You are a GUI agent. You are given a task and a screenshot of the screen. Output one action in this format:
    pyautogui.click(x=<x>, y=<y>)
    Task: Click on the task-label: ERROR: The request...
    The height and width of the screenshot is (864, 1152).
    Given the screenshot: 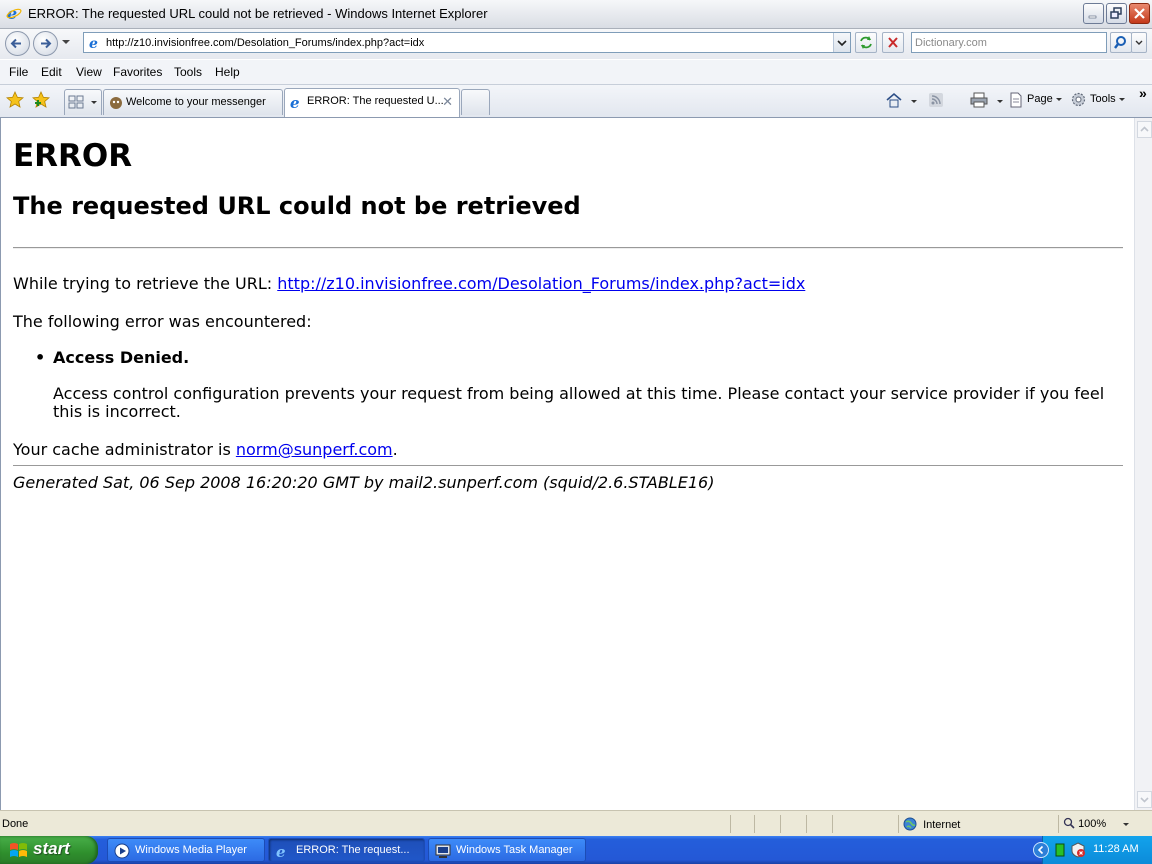 What is the action you would take?
    pyautogui.click(x=353, y=850)
    